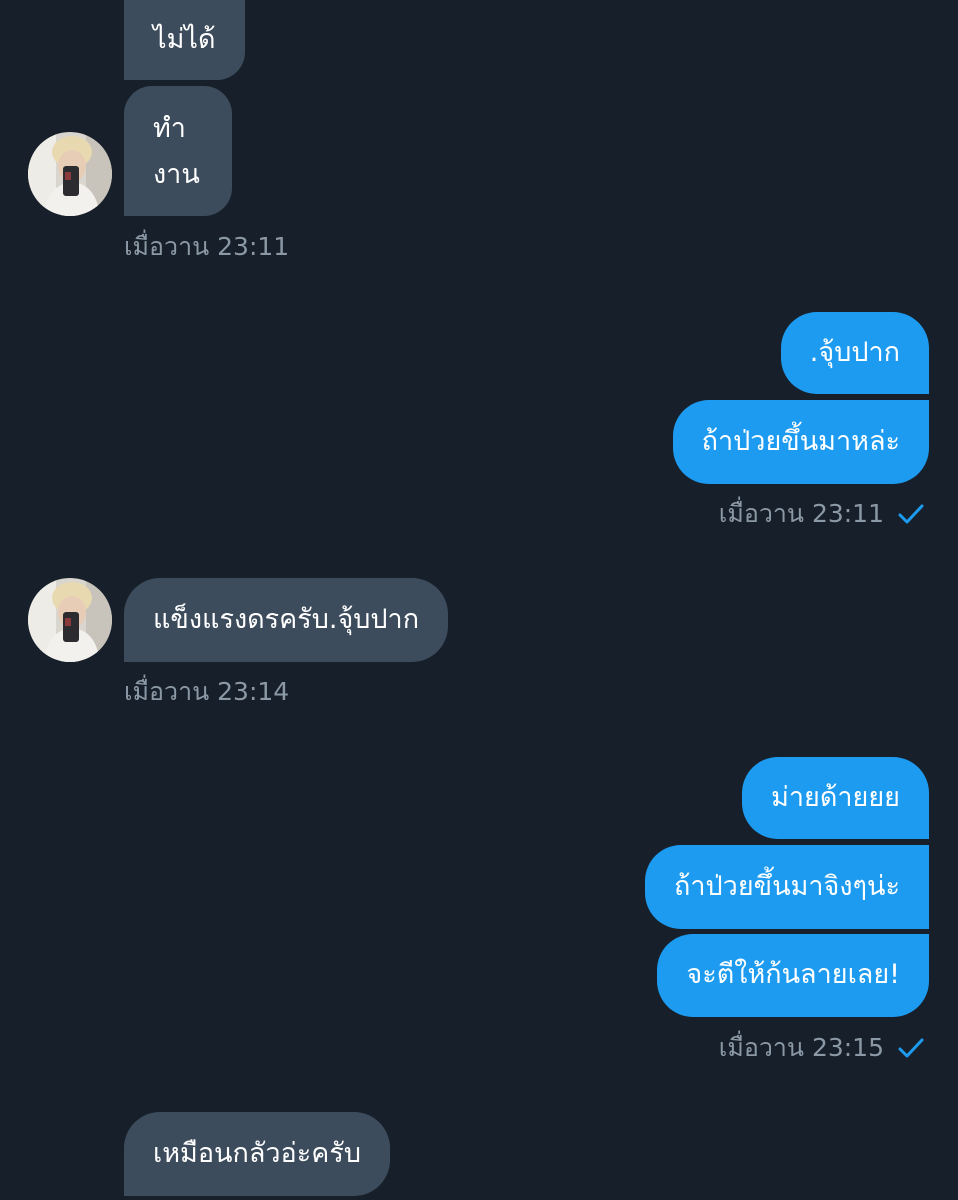  I want to click on message-text: ถ้าป่วยขึ้นมาหล่ะ, so click(800, 441).